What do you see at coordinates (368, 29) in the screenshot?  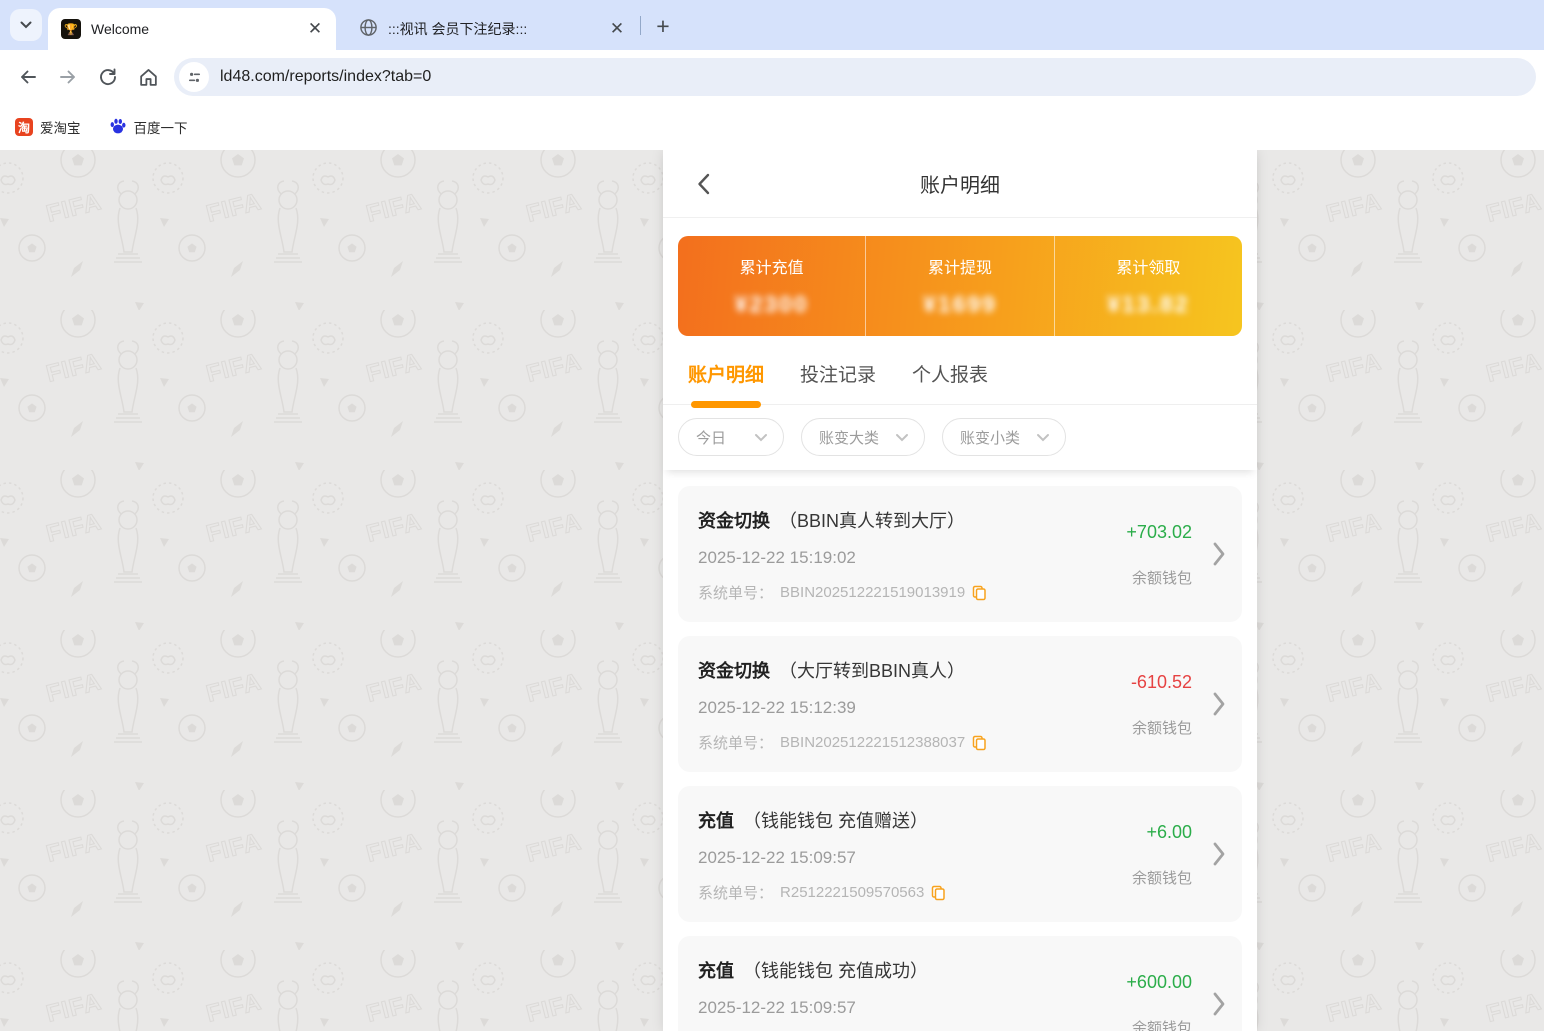 I see `globe-icon` at bounding box center [368, 29].